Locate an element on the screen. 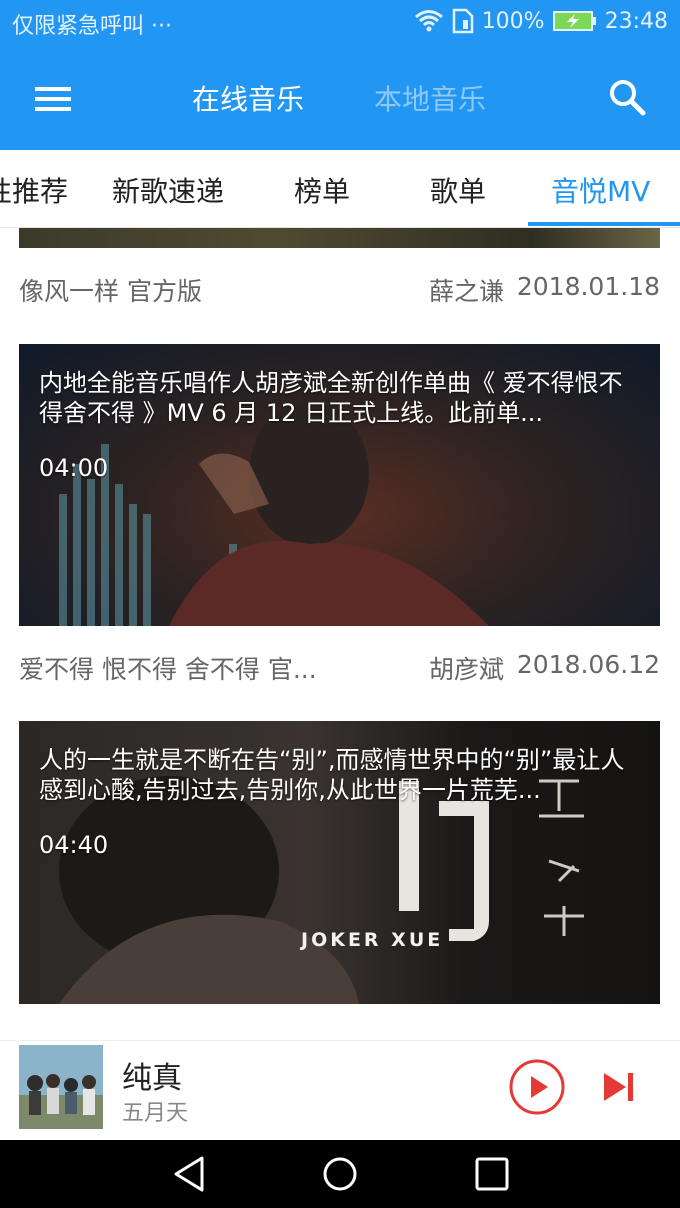  status-icons: 100% 23:48 is located at coordinates (541, 21).